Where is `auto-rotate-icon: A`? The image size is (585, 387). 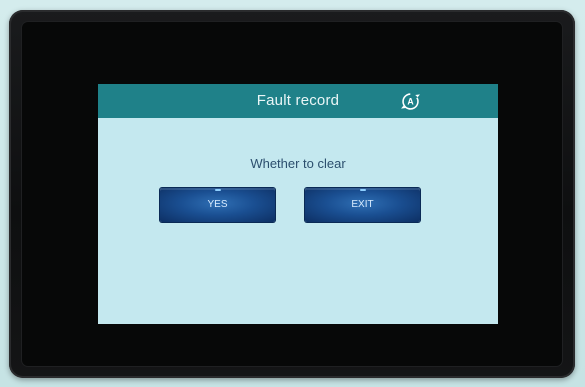
auto-rotate-icon: A is located at coordinates (410, 101).